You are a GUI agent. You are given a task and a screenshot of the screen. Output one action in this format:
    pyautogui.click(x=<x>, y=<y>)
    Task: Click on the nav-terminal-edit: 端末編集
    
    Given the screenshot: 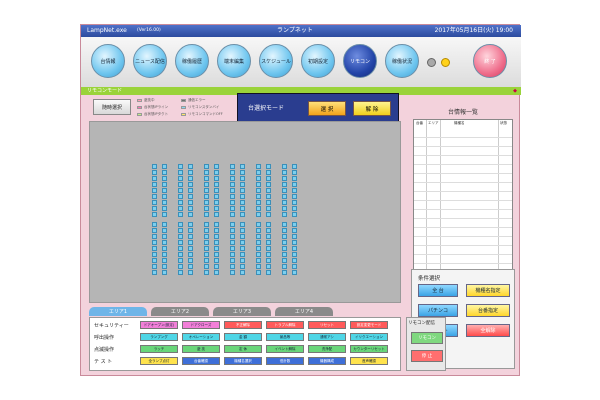 What is the action you would take?
    pyautogui.click(x=234, y=61)
    